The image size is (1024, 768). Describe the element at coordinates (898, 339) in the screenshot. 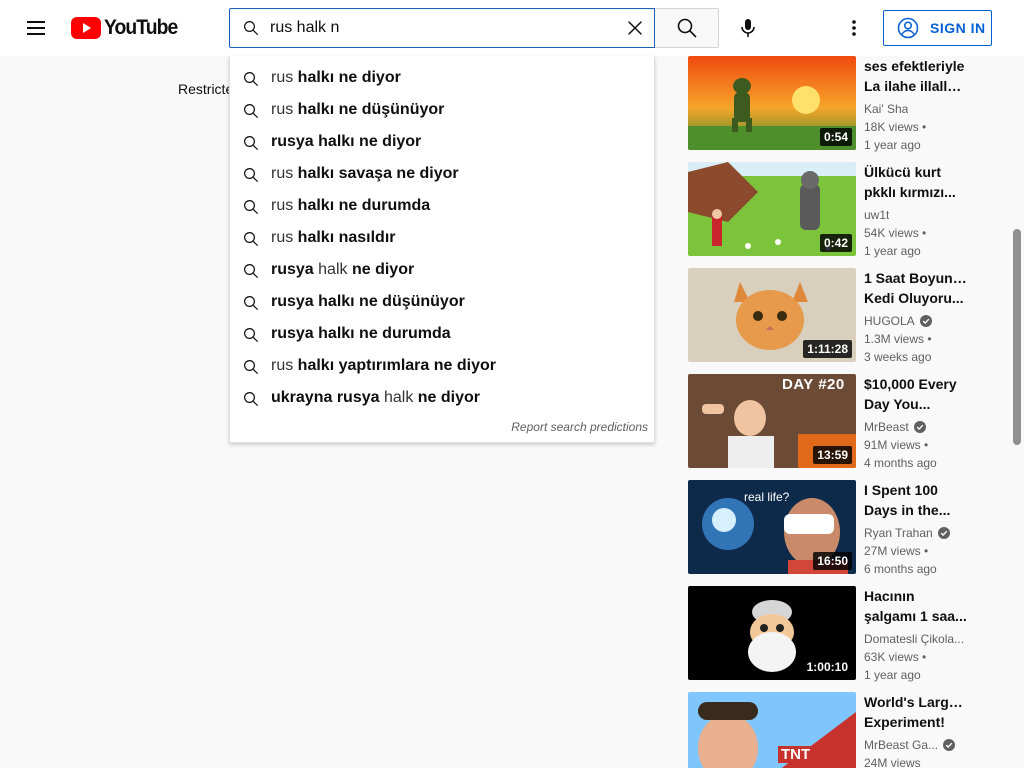

I see `view-count: 1.3M views •` at that location.